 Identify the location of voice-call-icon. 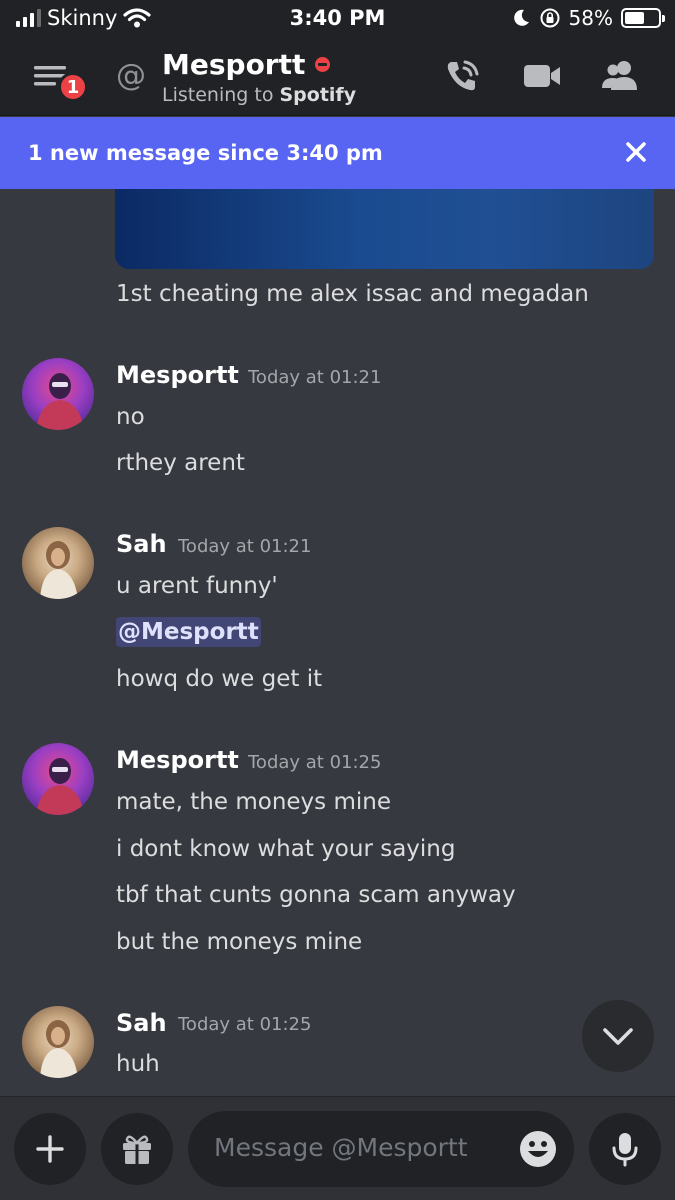
(462, 76).